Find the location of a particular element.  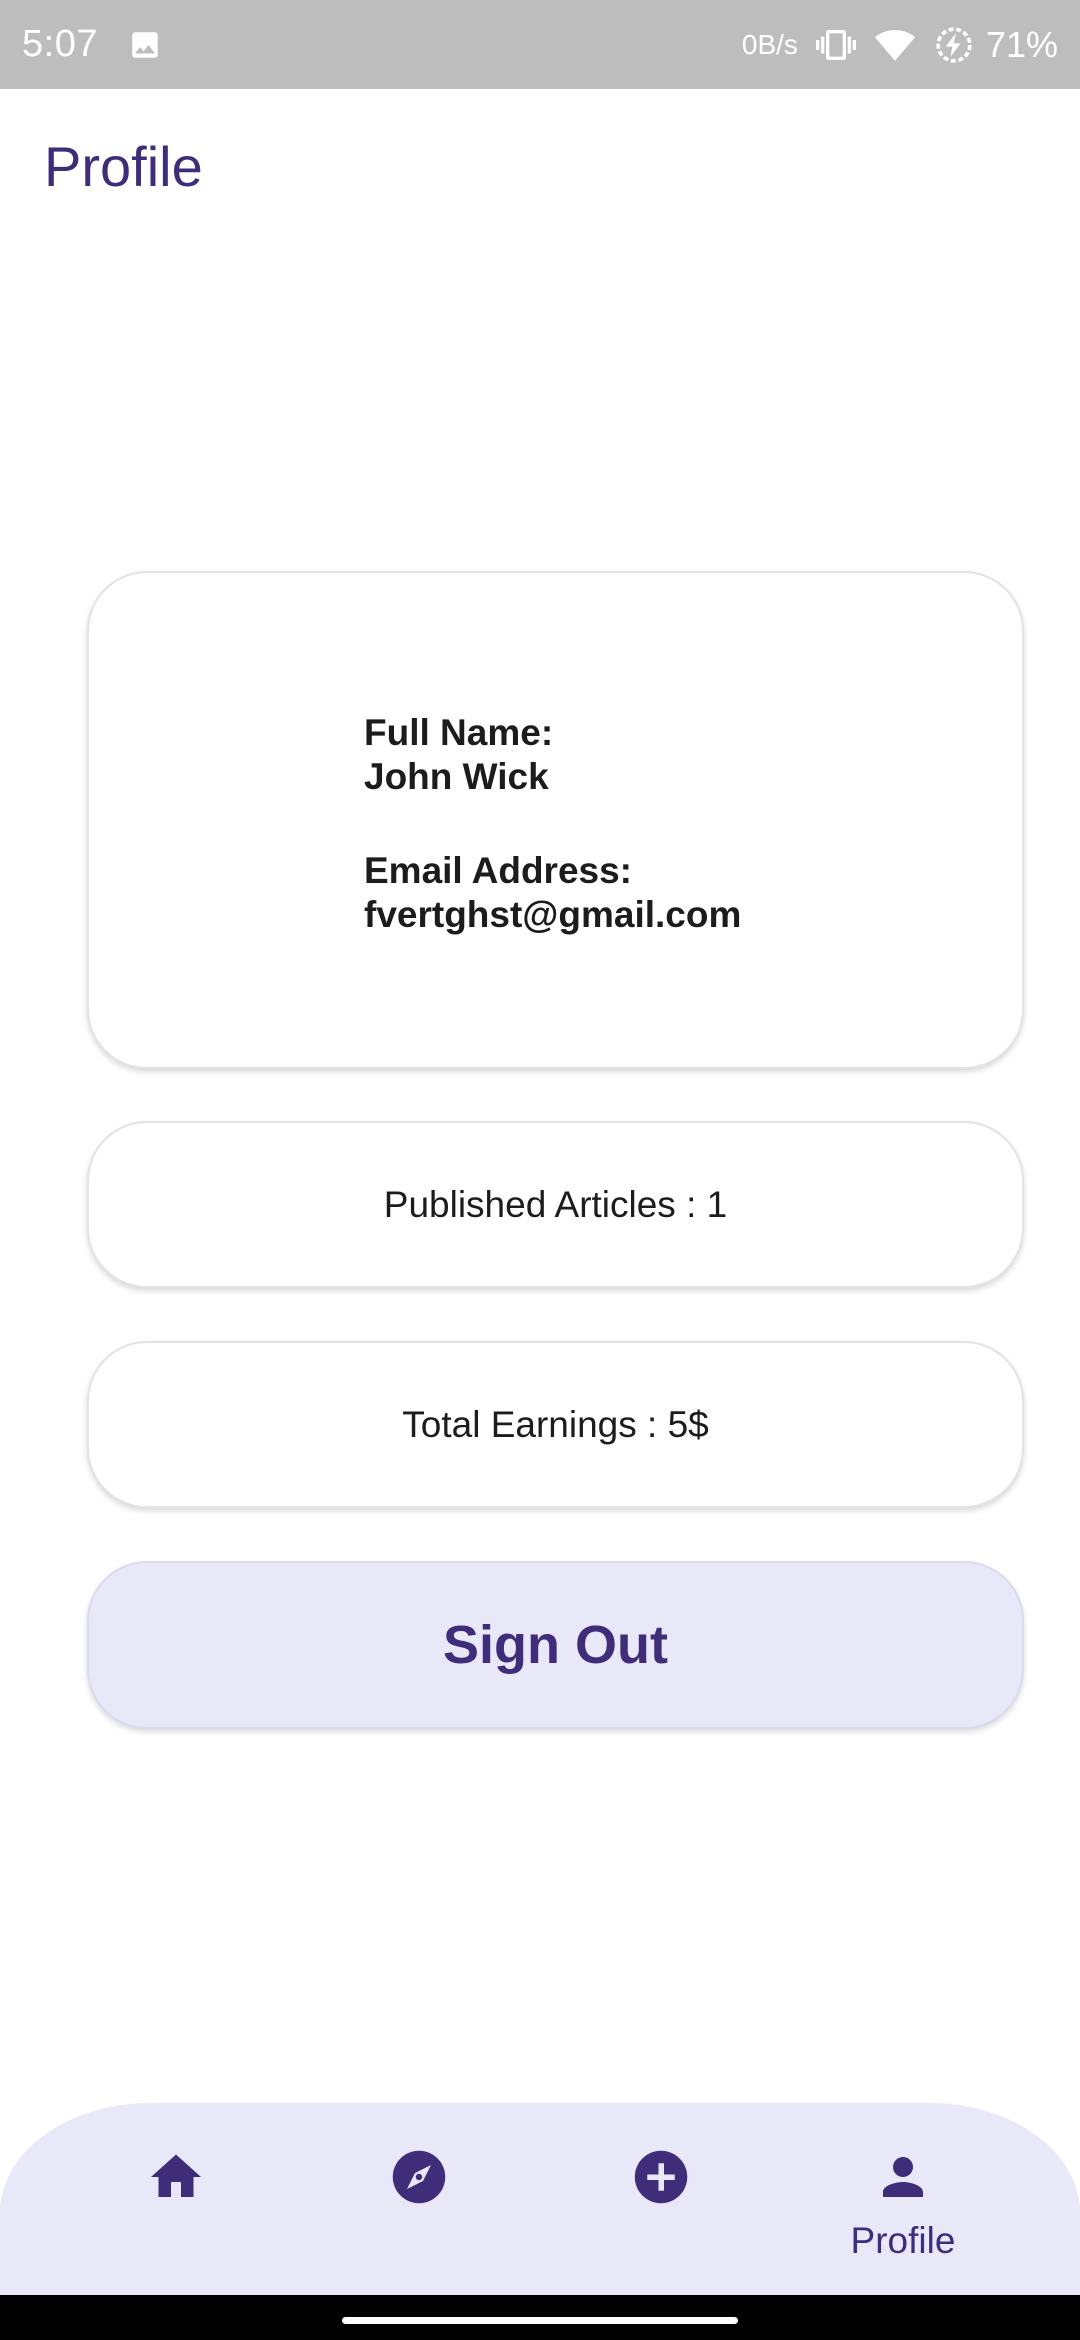

email-value: fvertghst@gmail.com is located at coordinates (553, 914).